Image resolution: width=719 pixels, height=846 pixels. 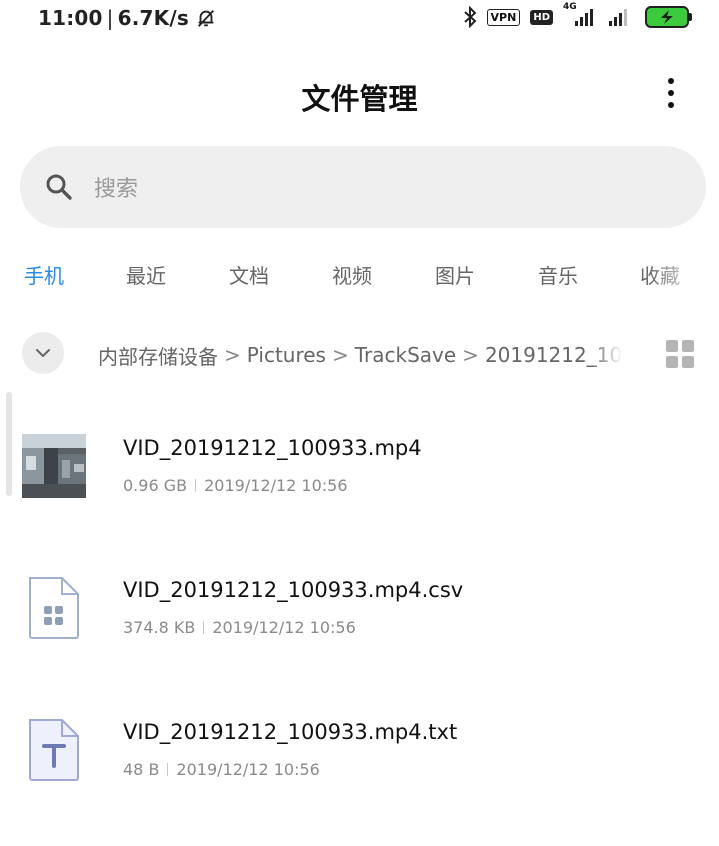 I want to click on status-left: 11:00 | 6.7K/s, so click(x=127, y=18).